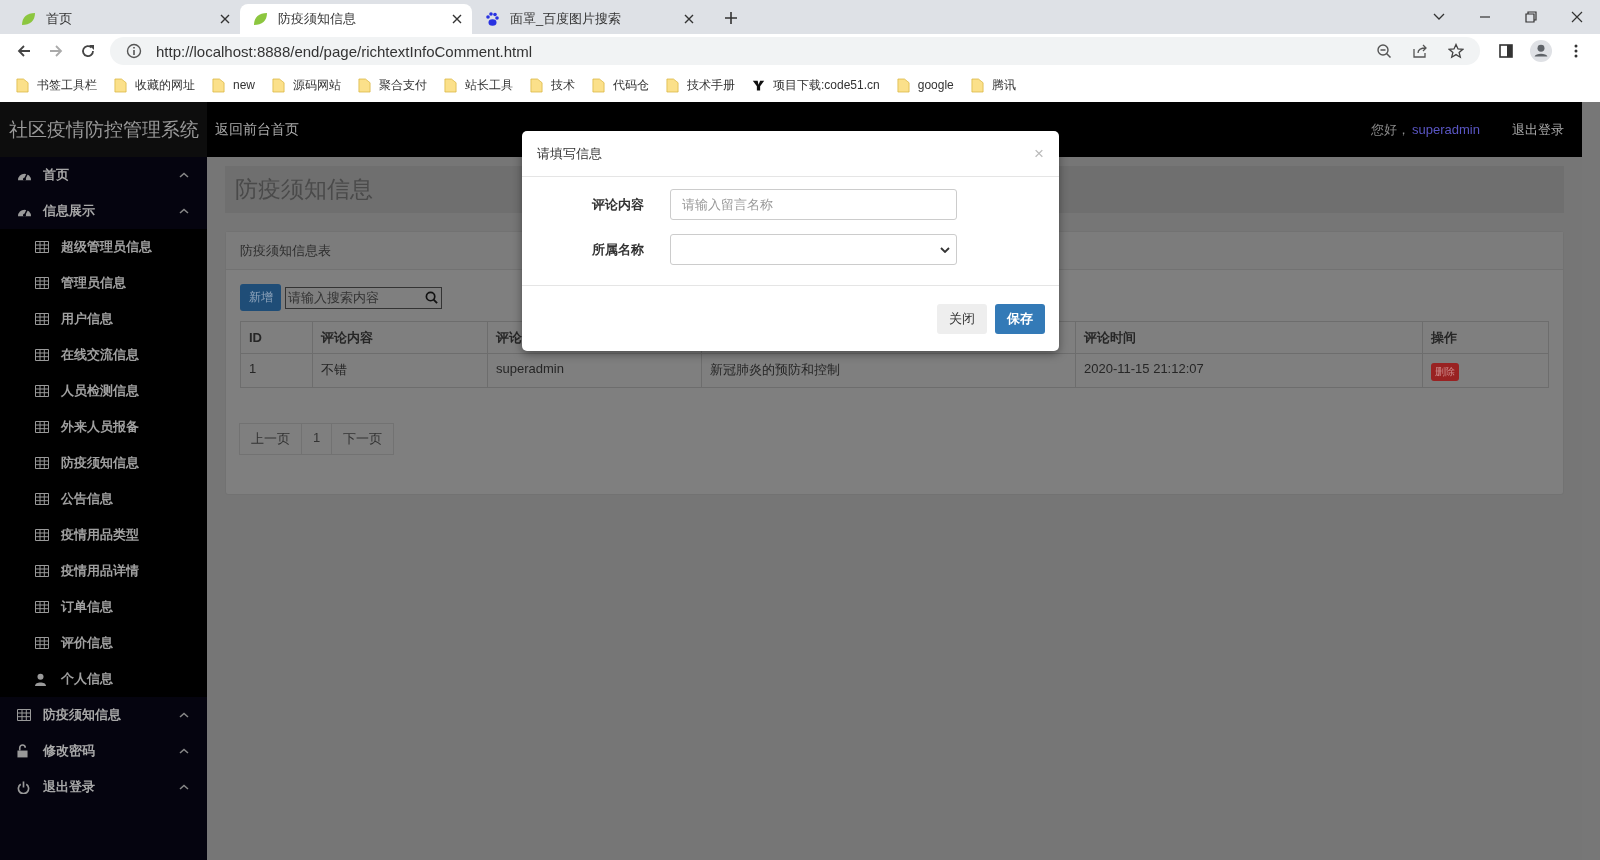 Image resolution: width=1600 pixels, height=860 pixels. I want to click on dialog-title: 请填写信息, so click(570, 153).